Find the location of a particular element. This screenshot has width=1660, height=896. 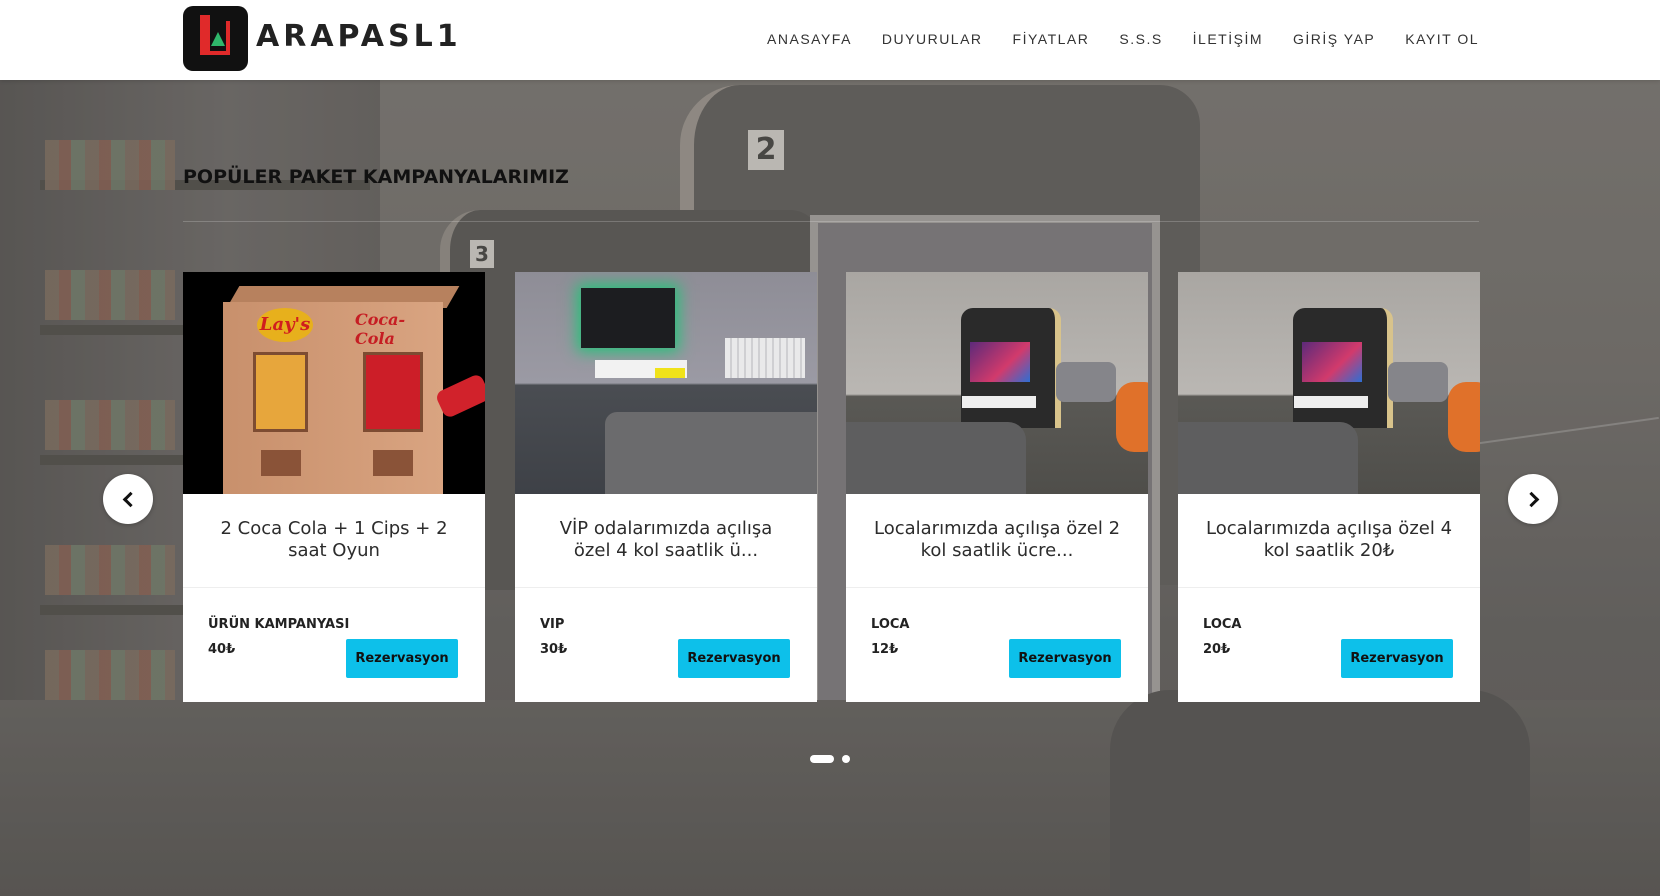

carousel-dot-active is located at coordinates (822, 759).